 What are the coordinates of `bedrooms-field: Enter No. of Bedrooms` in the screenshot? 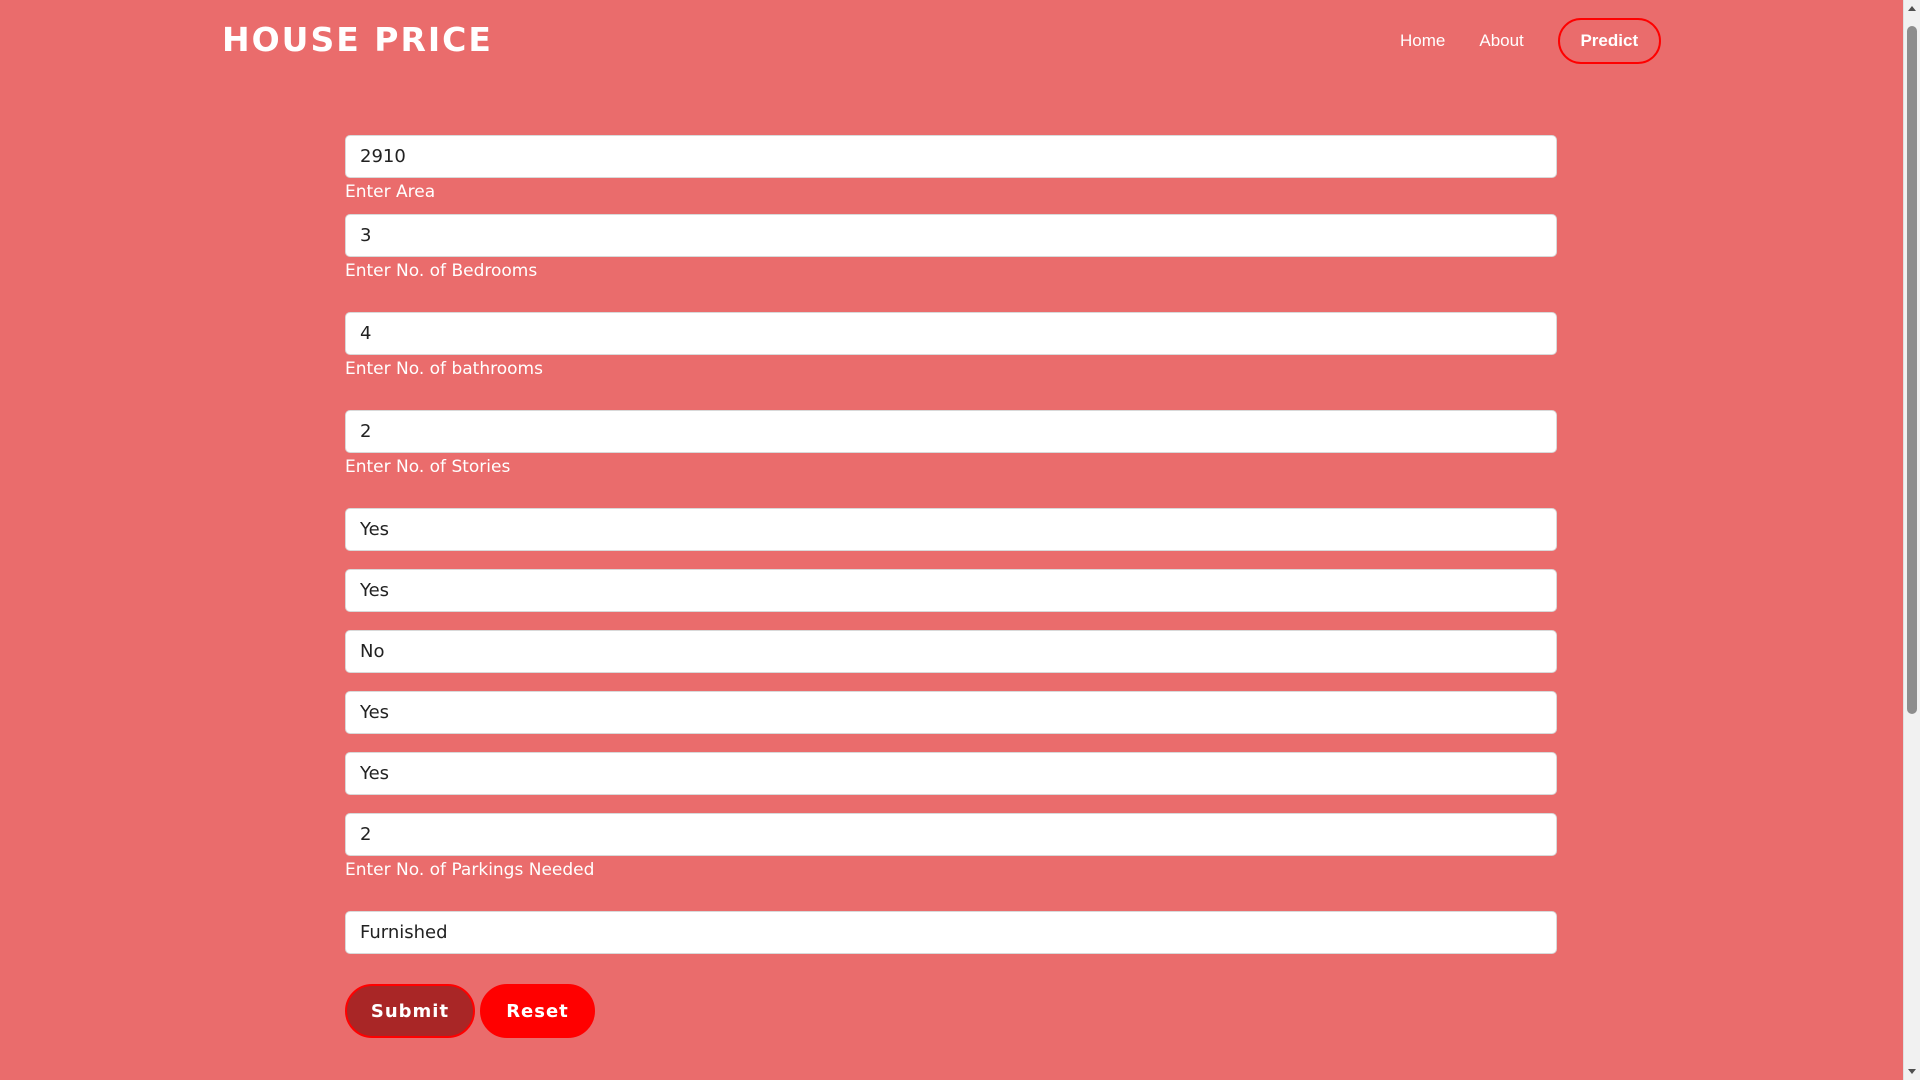 It's located at (951, 248).